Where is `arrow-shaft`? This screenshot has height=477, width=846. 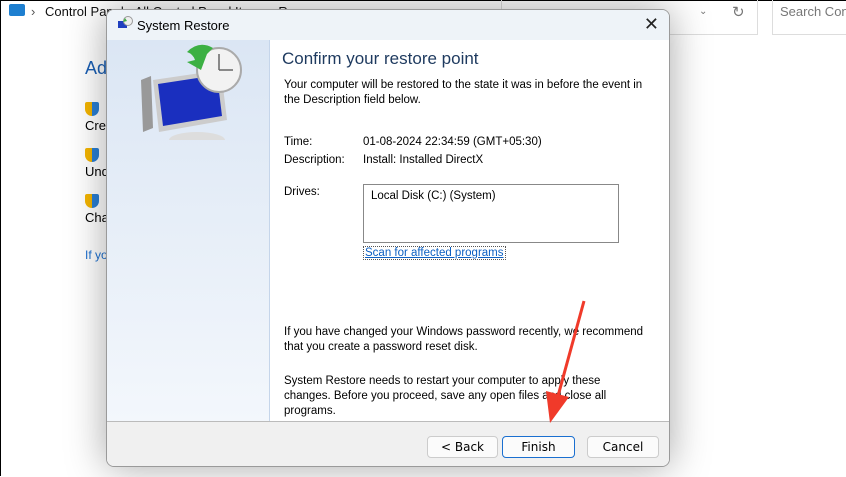
arrow-shaft is located at coordinates (571, 348).